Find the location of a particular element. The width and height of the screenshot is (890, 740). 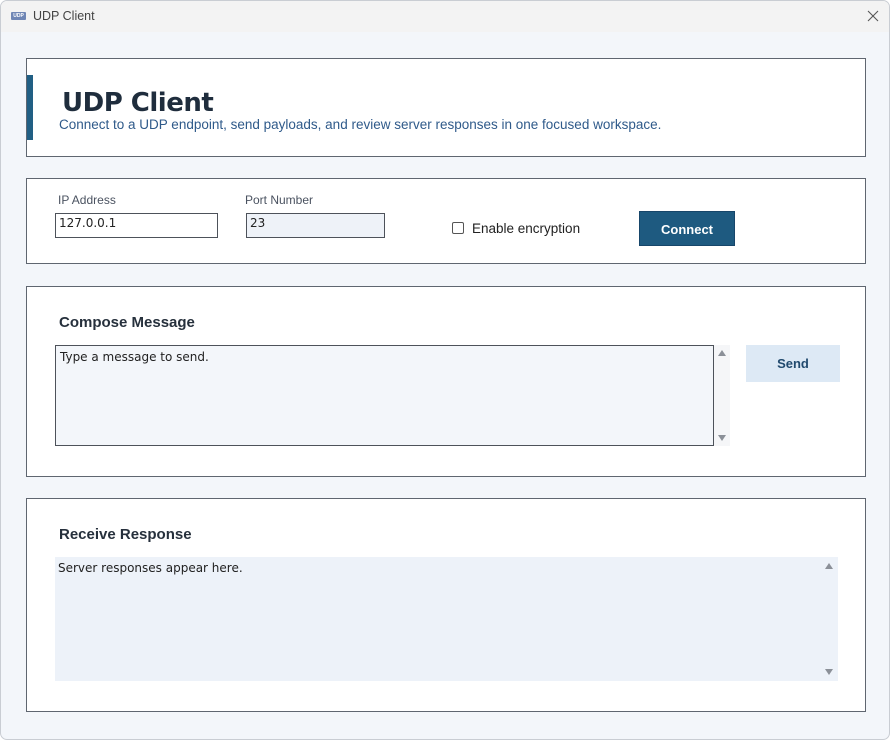

encryption-checkbox is located at coordinates (458, 228).